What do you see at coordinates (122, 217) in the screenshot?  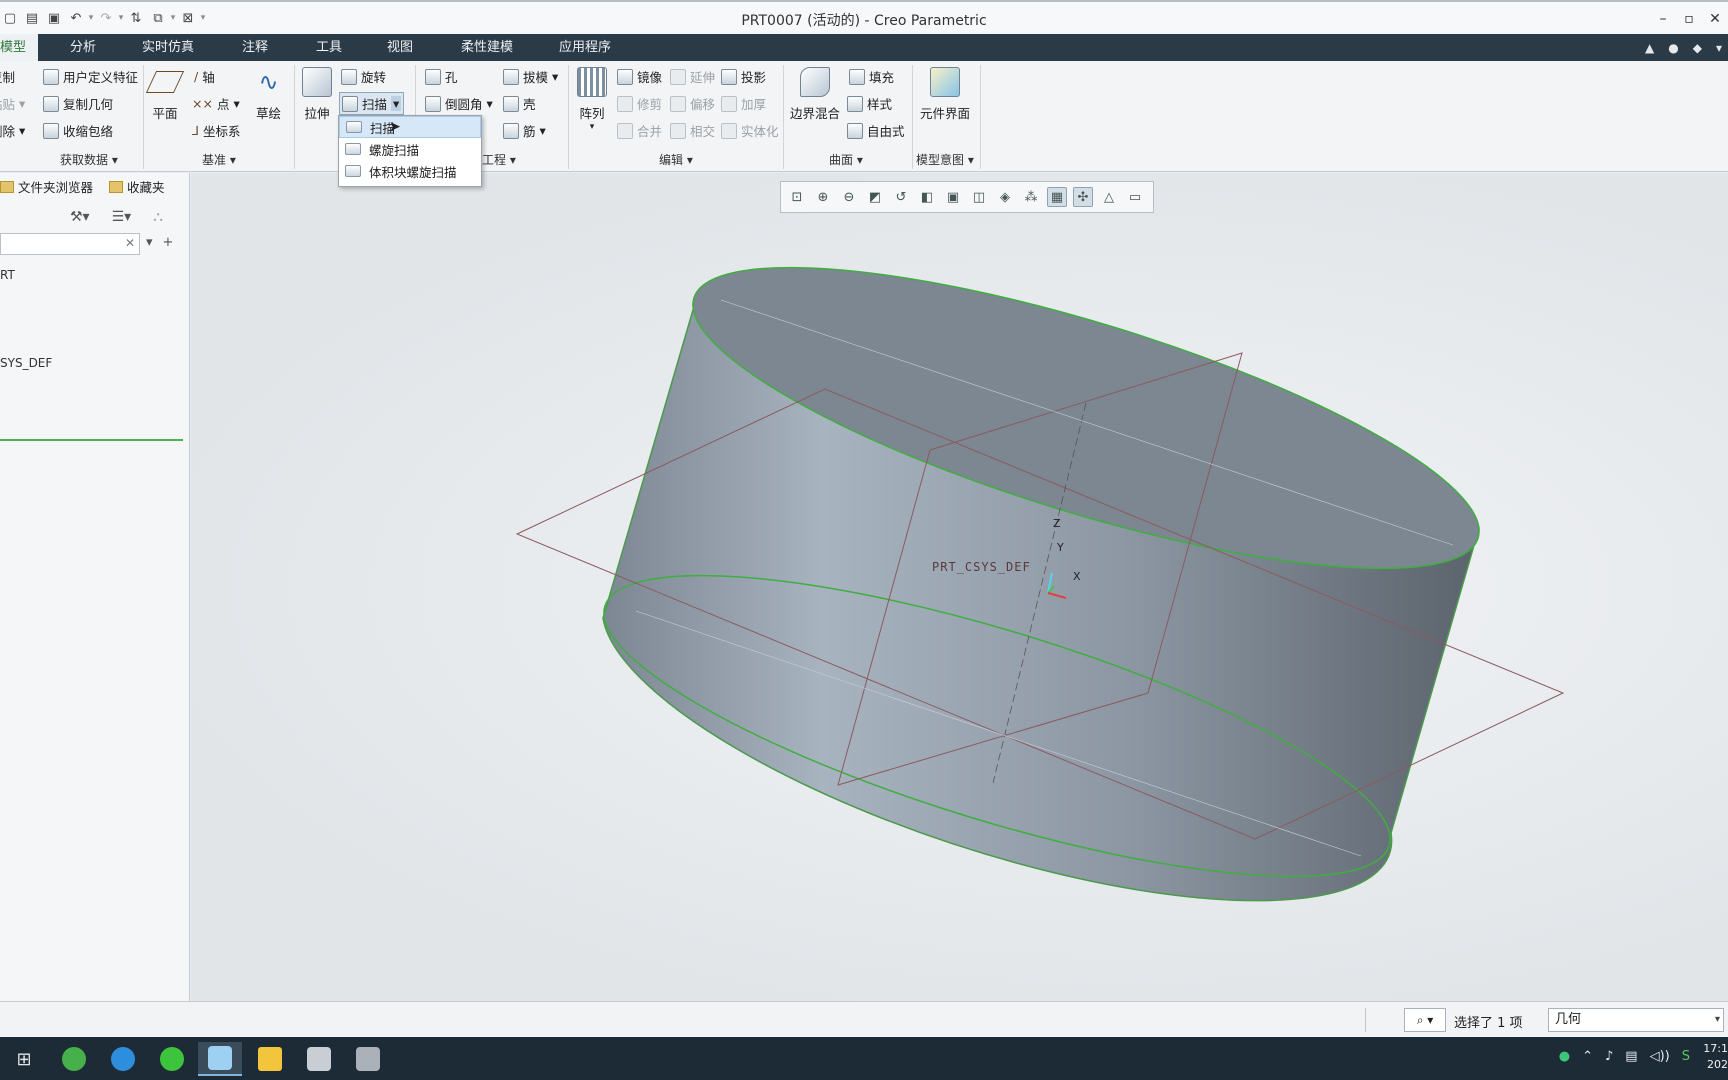 I see `show-icon: ☰▾` at bounding box center [122, 217].